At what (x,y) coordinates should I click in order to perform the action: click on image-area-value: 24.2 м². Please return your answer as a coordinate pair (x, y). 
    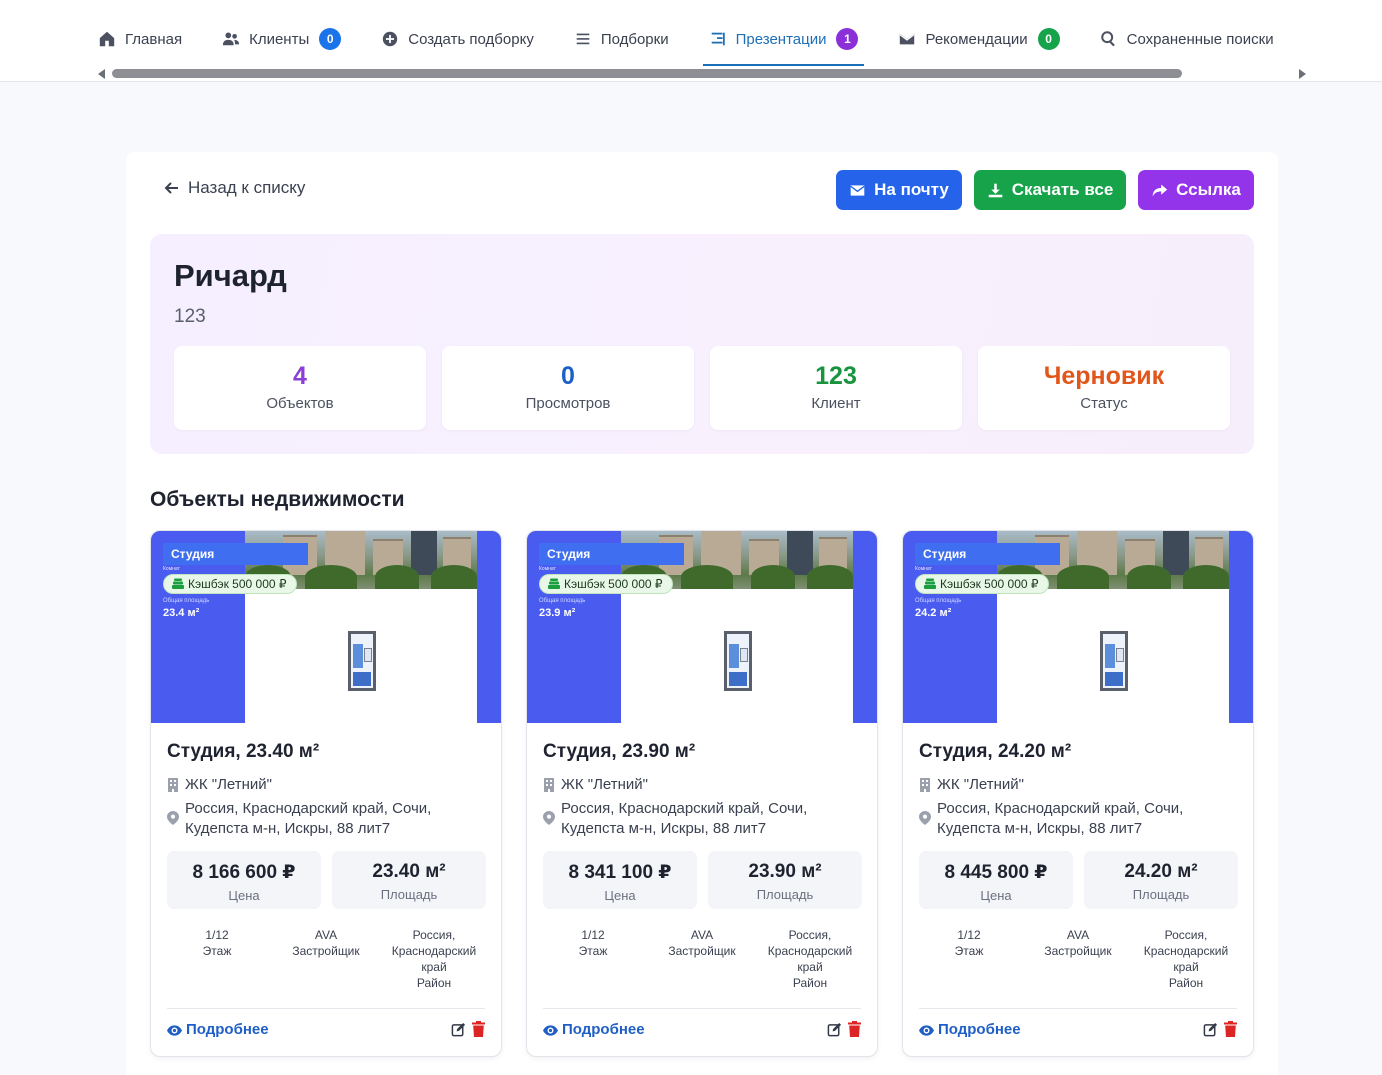
    Looking at the image, I should click on (933, 613).